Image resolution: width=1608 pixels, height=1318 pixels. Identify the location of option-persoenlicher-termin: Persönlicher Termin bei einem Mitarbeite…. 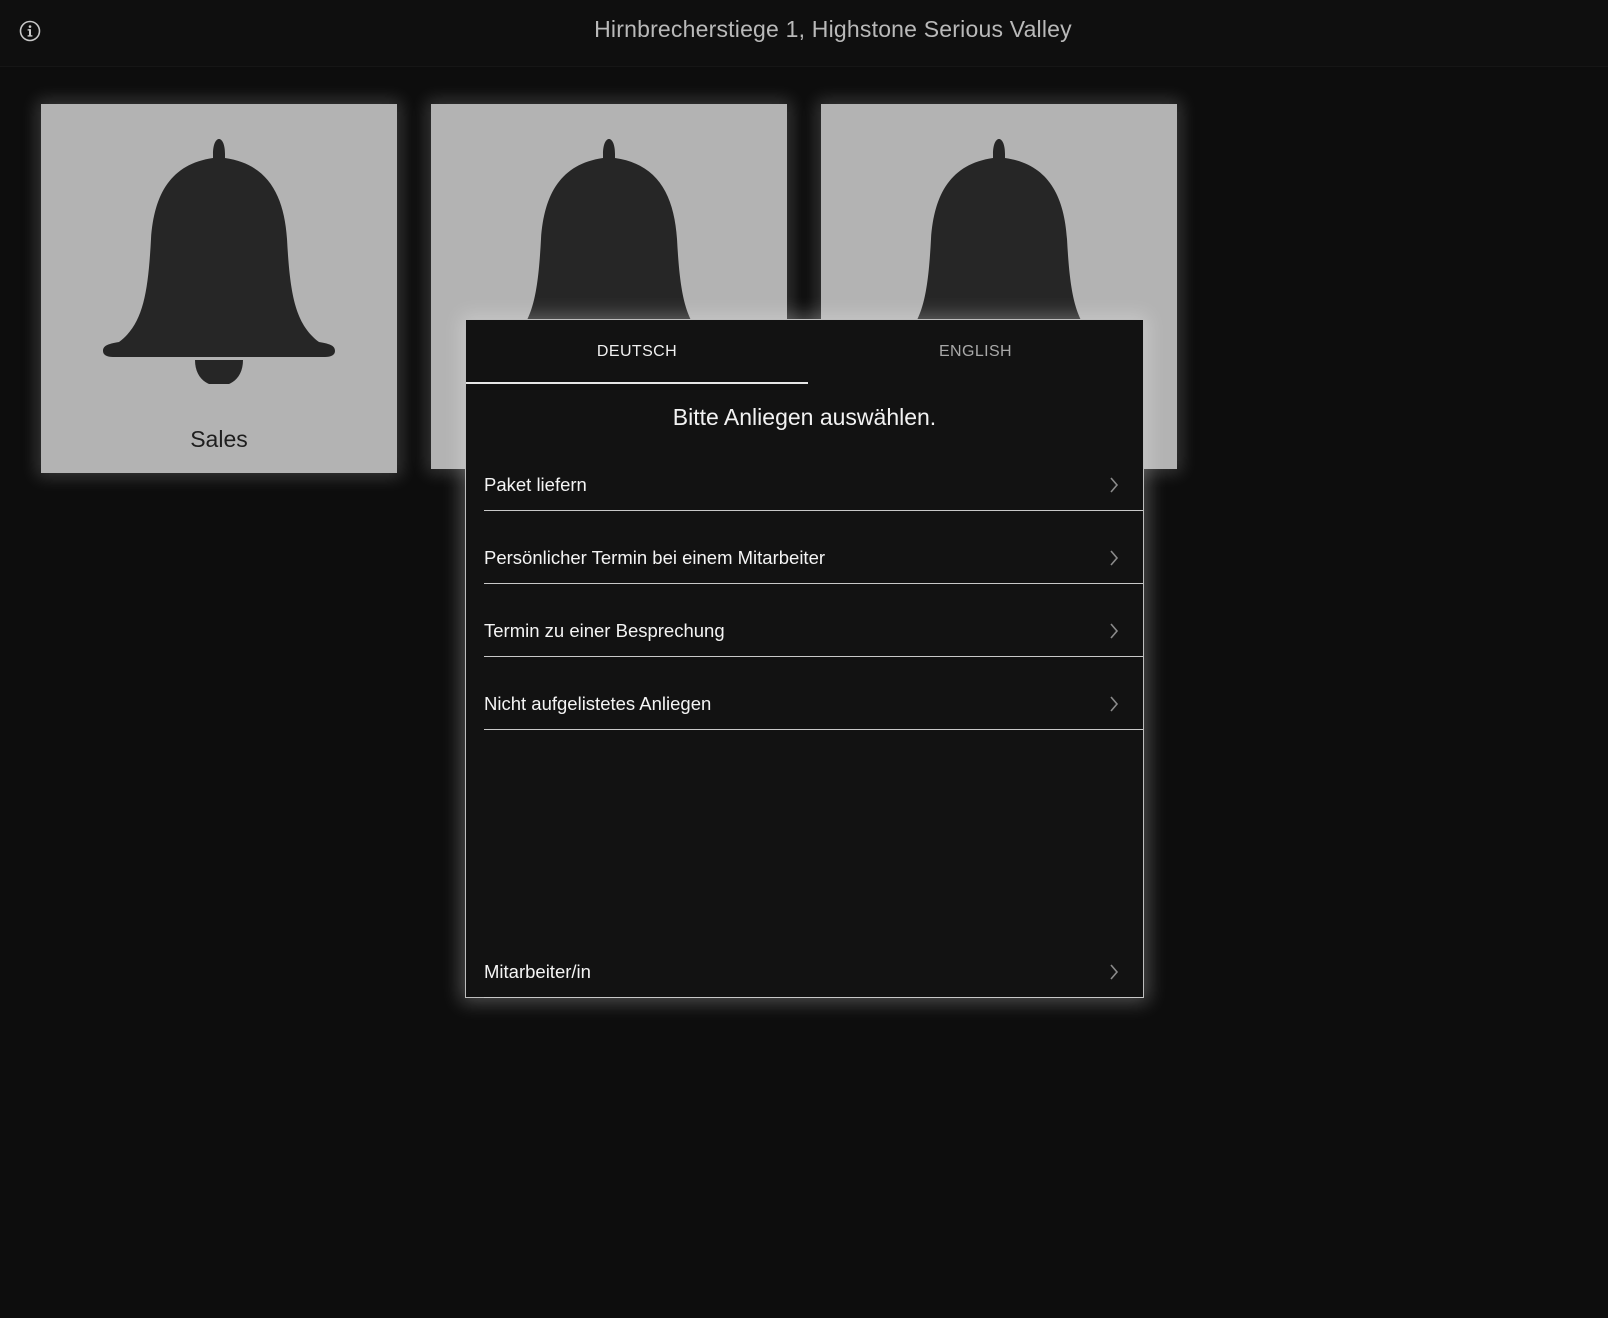
(813, 553).